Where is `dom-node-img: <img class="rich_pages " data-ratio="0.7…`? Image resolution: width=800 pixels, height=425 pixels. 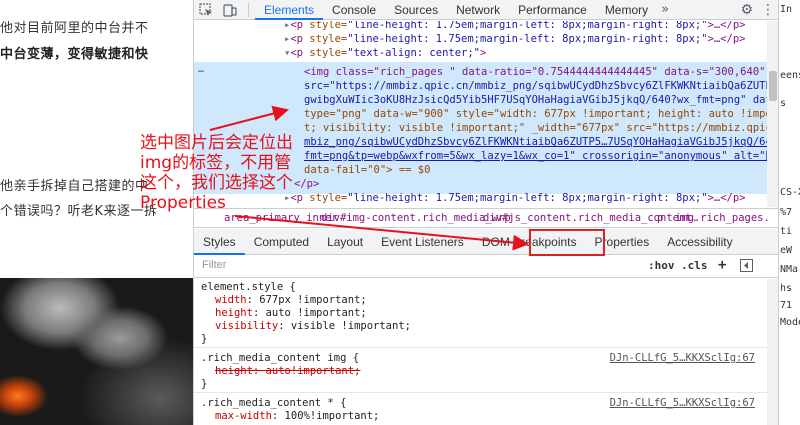 dom-node-img: <img class="rich_pages " data-ratio="0.7… is located at coordinates (535, 72).